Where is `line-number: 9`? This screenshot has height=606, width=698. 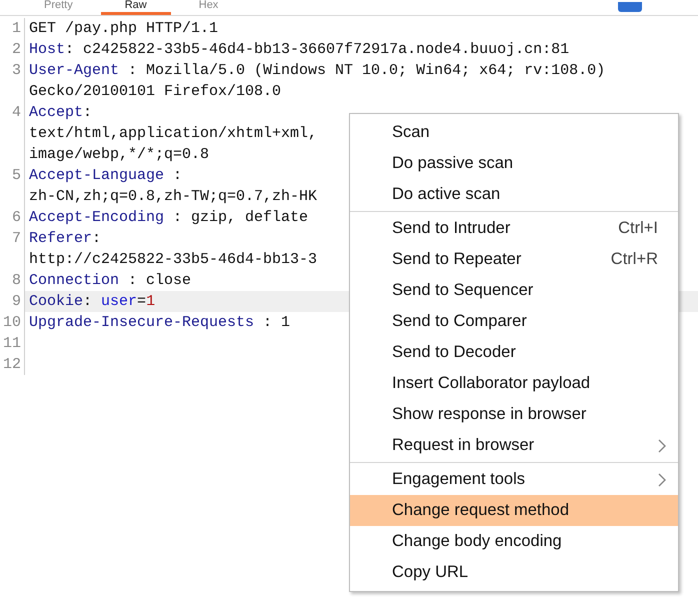 line-number: 9 is located at coordinates (16, 301).